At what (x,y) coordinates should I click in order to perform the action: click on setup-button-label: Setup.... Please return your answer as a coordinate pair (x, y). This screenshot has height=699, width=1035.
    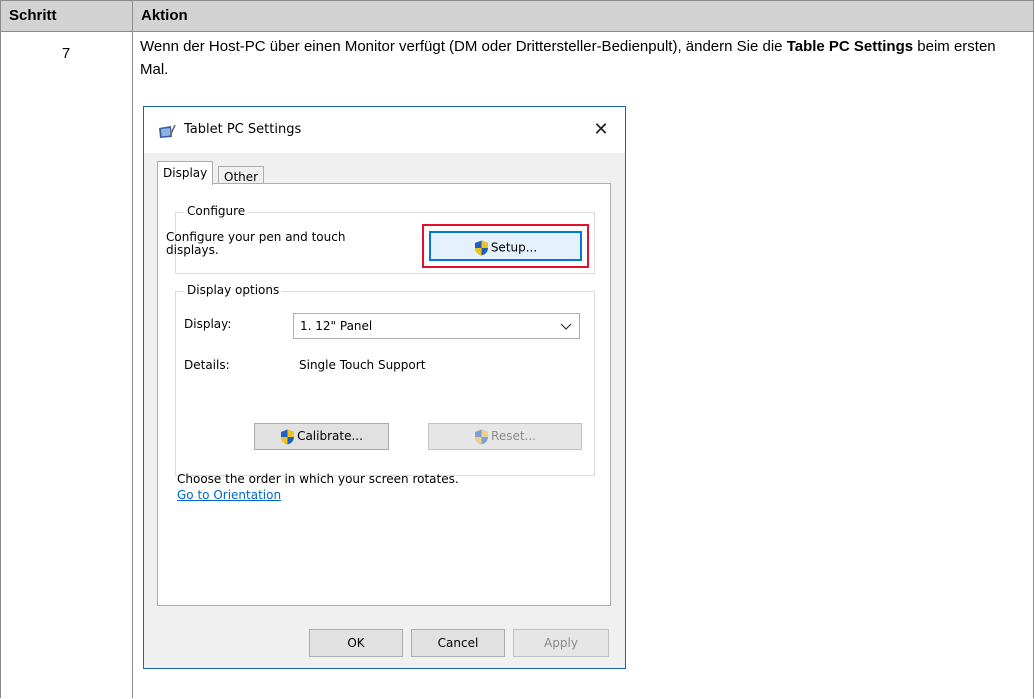
    Looking at the image, I should click on (514, 247).